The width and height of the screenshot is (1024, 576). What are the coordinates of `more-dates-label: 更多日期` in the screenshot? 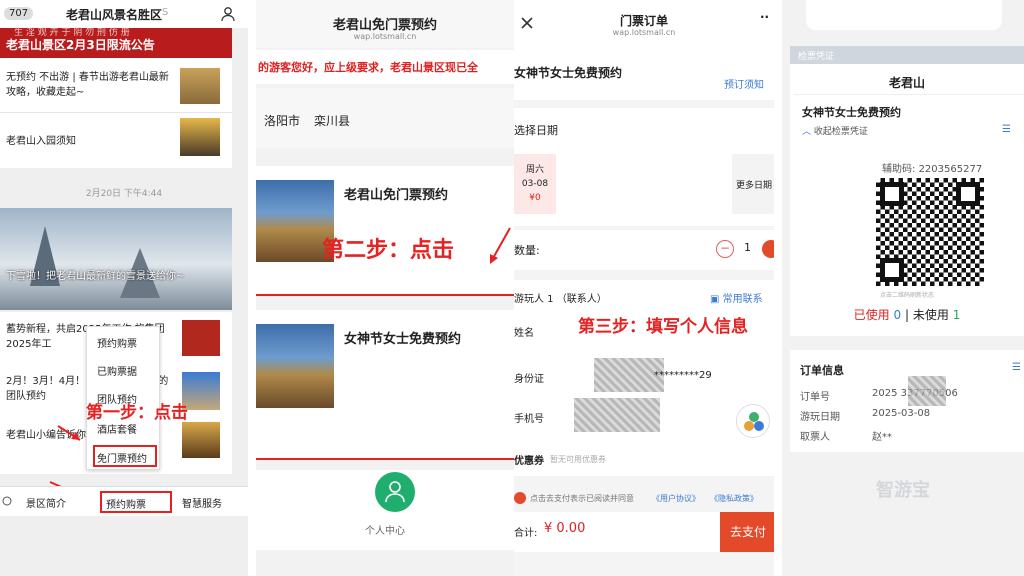 It's located at (754, 186).